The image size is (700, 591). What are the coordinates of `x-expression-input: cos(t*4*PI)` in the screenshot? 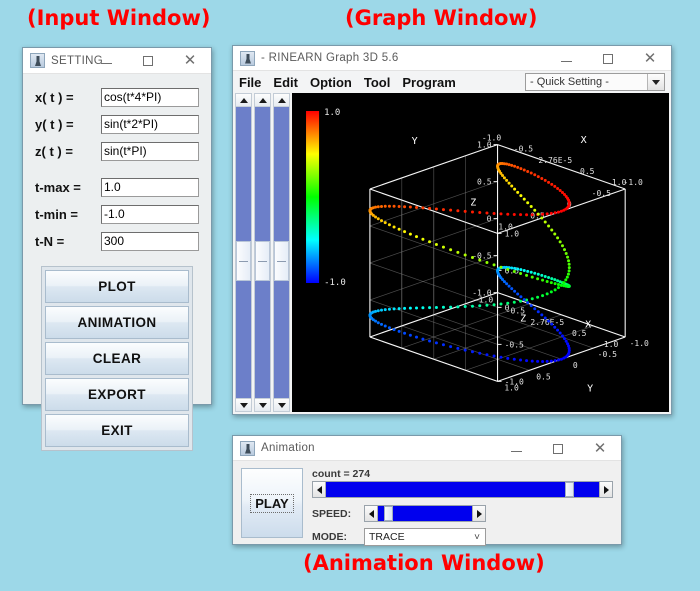 It's located at (150, 97).